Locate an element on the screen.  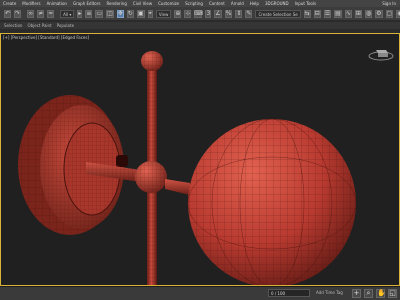
angle-snap-icon: ∠ is located at coordinates (218, 13).